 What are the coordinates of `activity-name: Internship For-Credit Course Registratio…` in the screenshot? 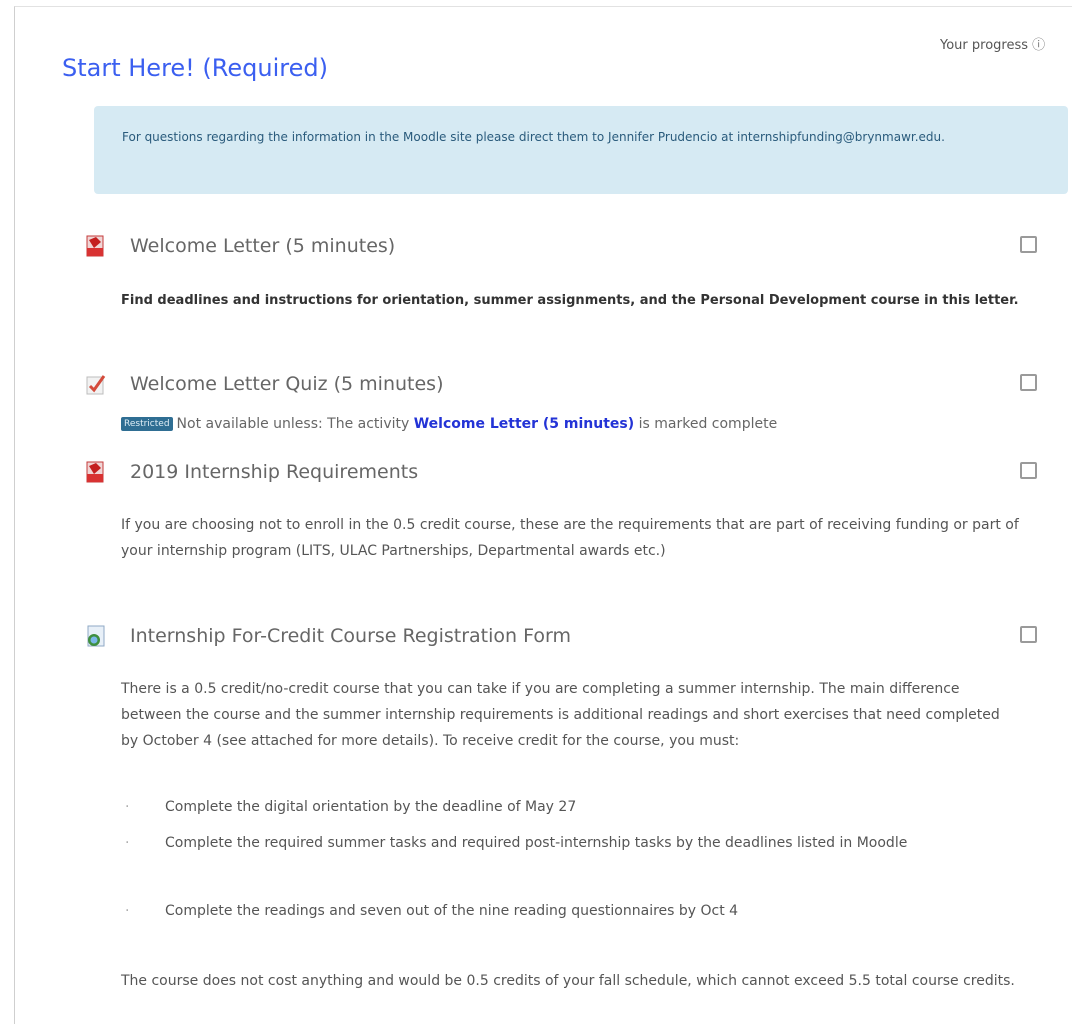 It's located at (350, 636).